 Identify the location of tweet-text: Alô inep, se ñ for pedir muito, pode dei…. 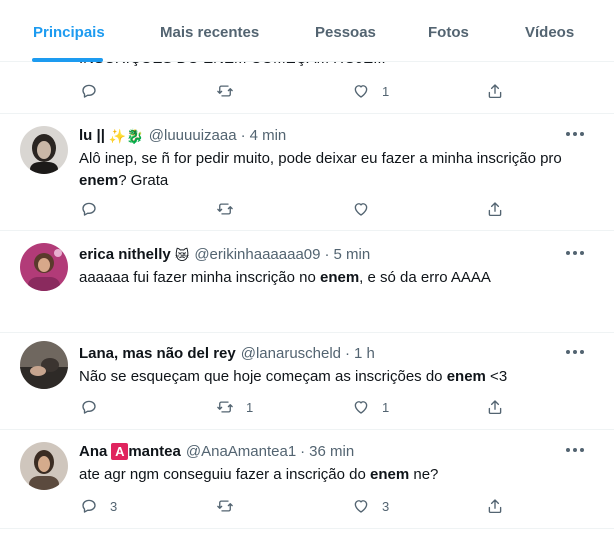
(320, 169).